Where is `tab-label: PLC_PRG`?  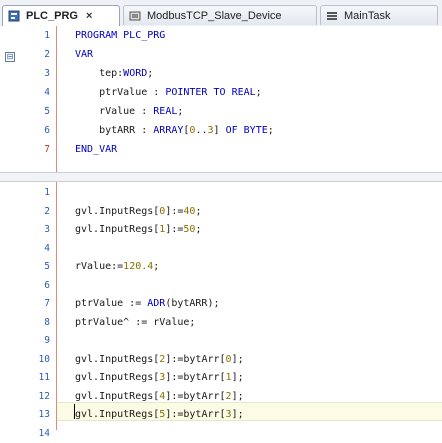
tab-label: PLC_PRG is located at coordinates (52, 16).